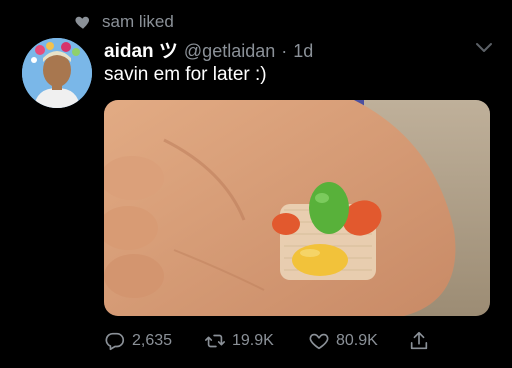 The width and height of the screenshot is (512, 368). I want to click on heart-icon, so click(83, 22).